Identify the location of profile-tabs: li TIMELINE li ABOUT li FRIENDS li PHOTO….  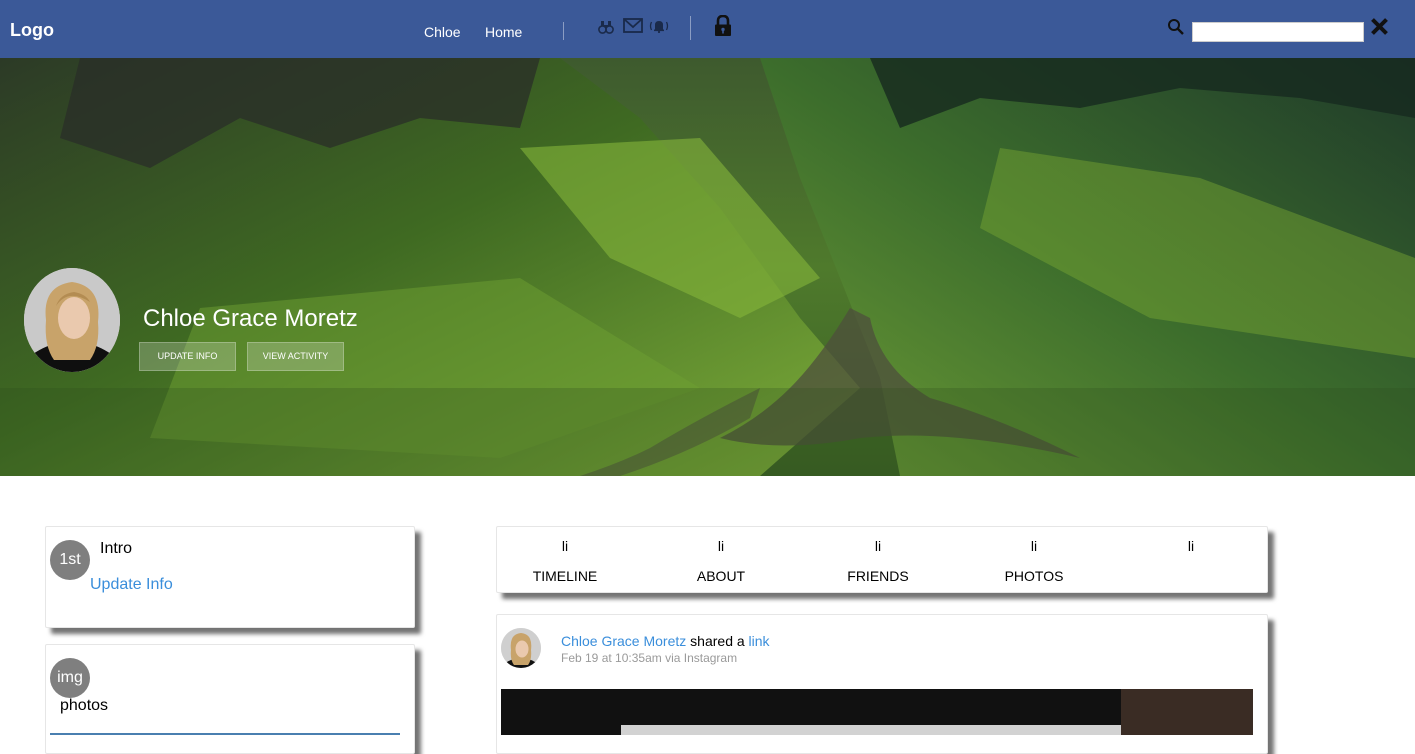
(882, 559).